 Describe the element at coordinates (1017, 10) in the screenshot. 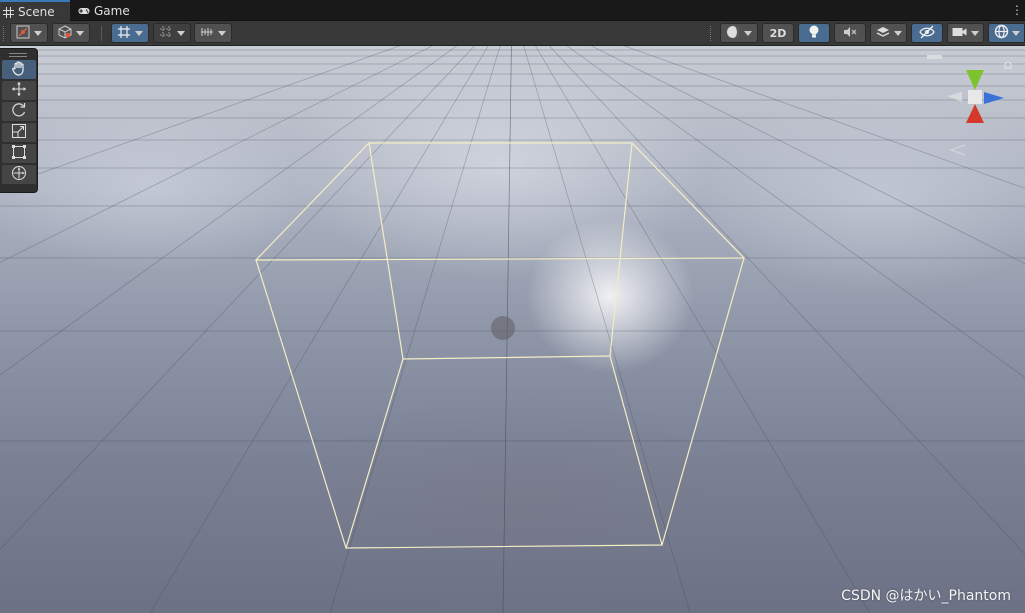

I see `more-options-icon: ⋮` at that location.